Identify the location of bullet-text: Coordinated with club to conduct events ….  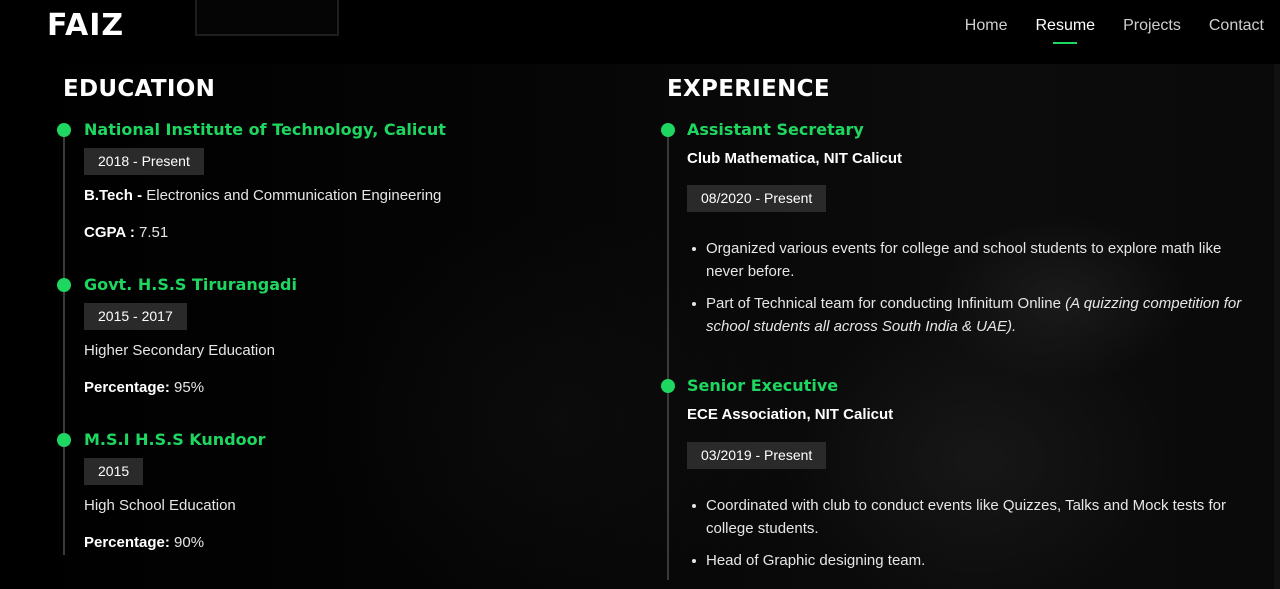
(966, 517).